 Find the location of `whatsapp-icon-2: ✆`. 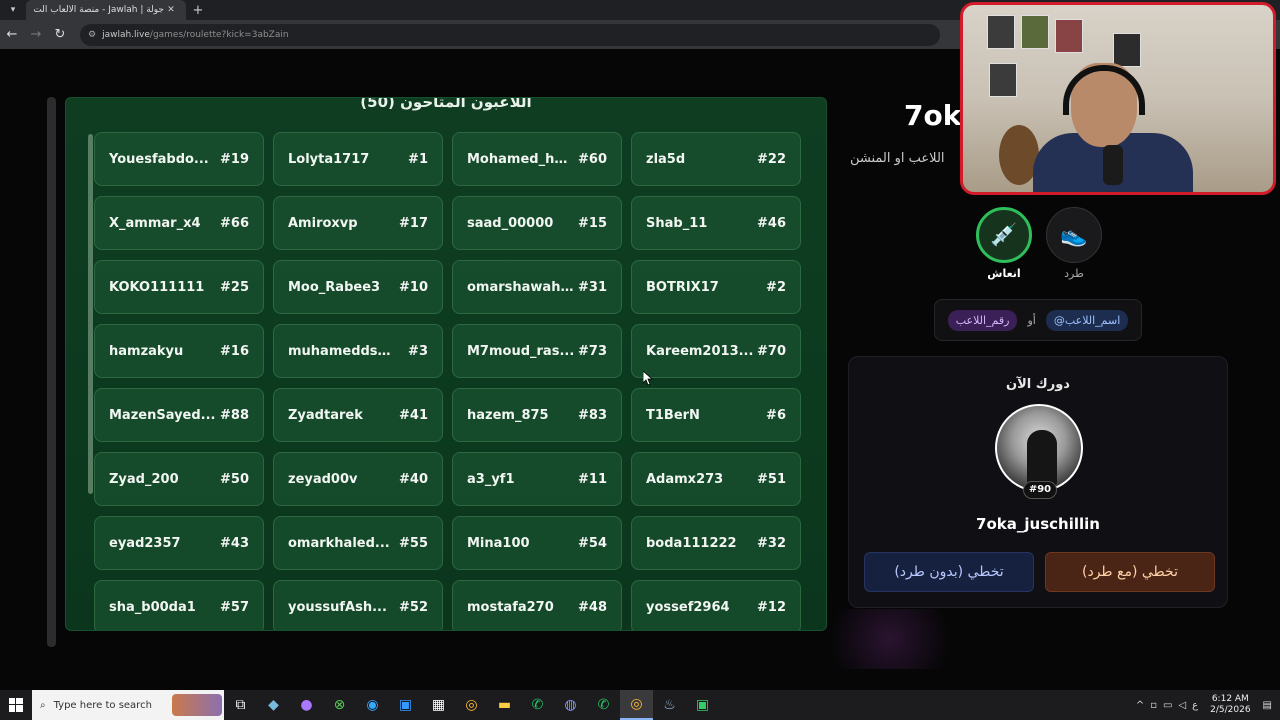

whatsapp-icon-2: ✆ is located at coordinates (603, 705).